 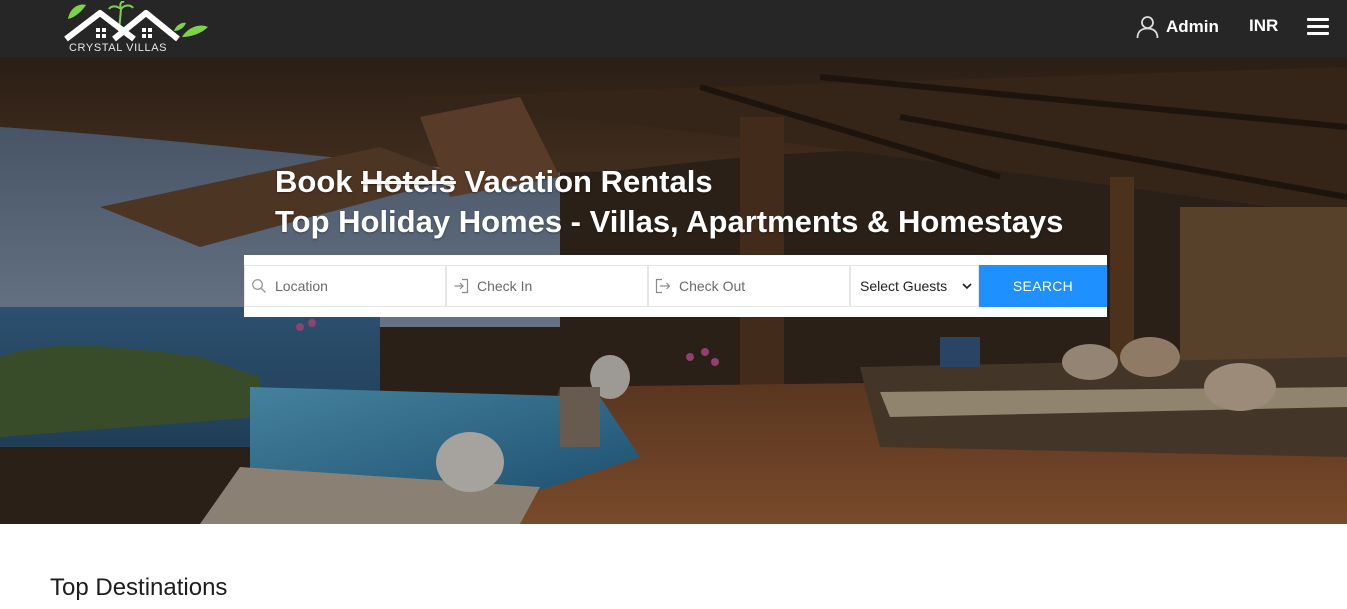 I want to click on check-in-placeholder: Check In, so click(x=505, y=286).